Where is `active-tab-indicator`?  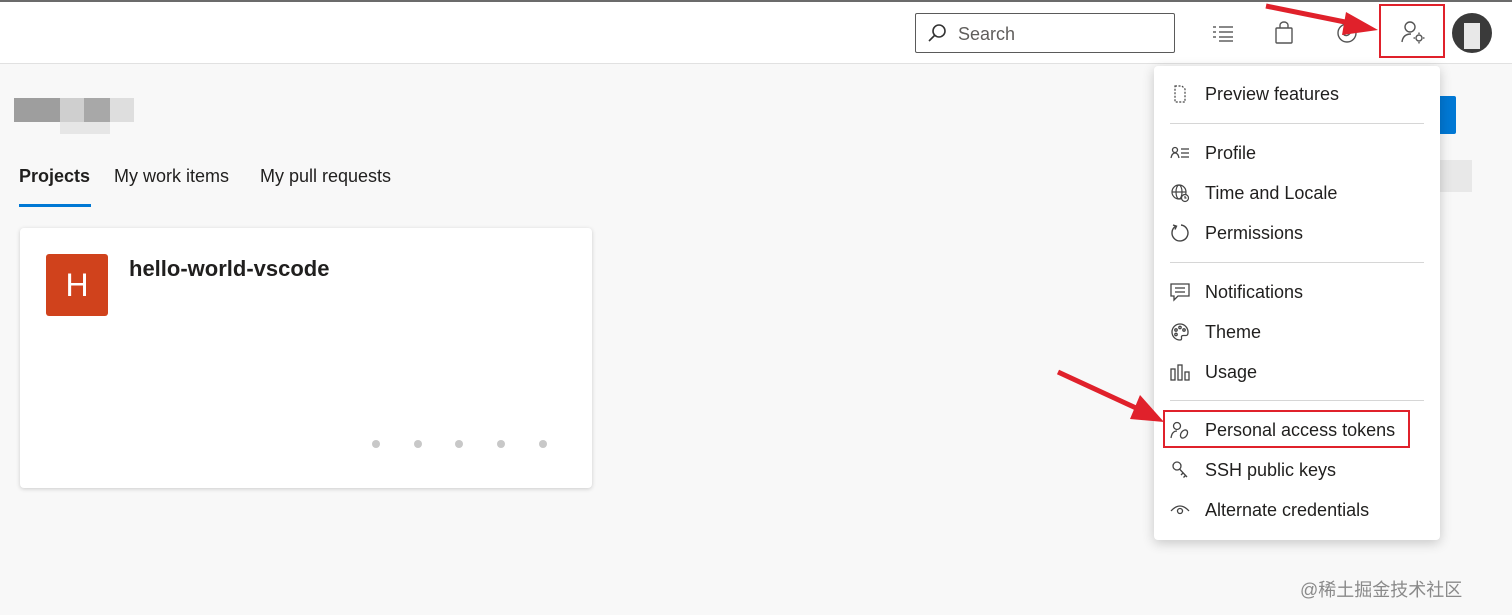
active-tab-indicator is located at coordinates (55, 205).